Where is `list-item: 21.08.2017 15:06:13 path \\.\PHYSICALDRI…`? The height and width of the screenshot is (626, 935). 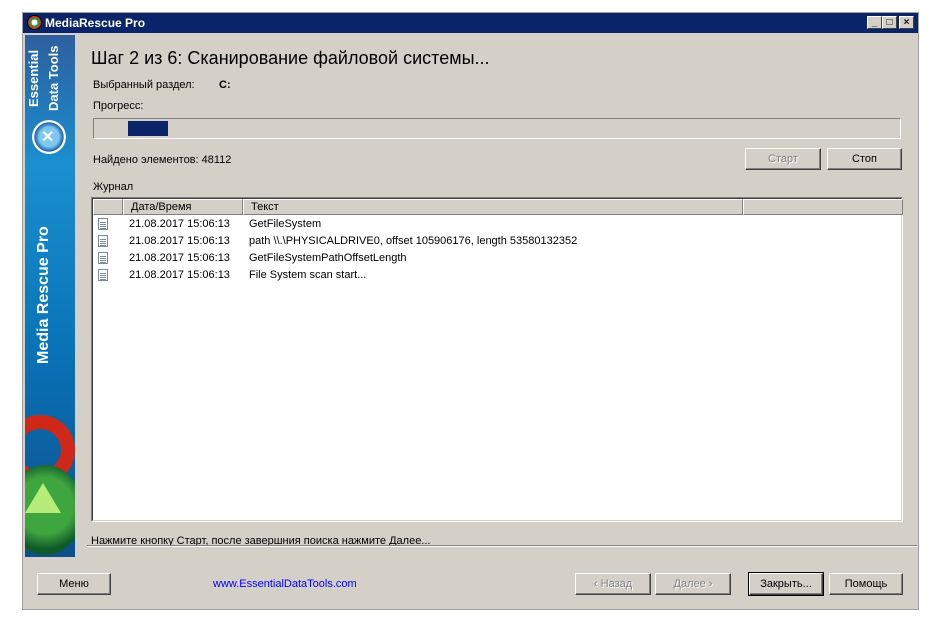 list-item: 21.08.2017 15:06:13 path \\.\PHYSICALDRI… is located at coordinates (497, 241).